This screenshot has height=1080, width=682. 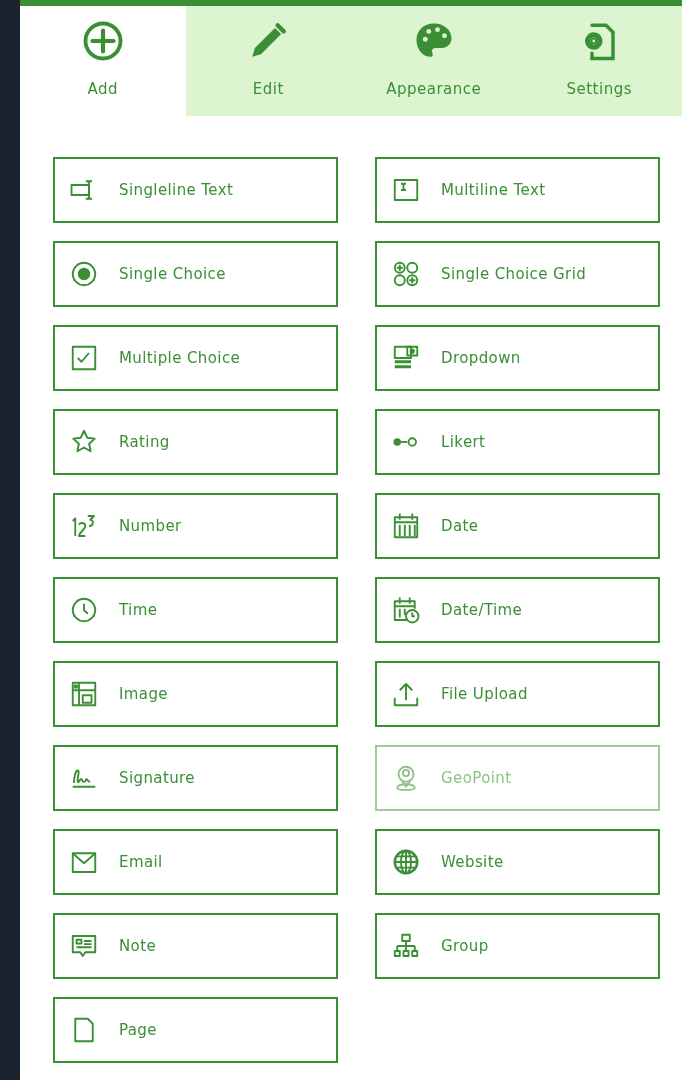 I want to click on field-type-button: Signature, so click(x=195, y=778).